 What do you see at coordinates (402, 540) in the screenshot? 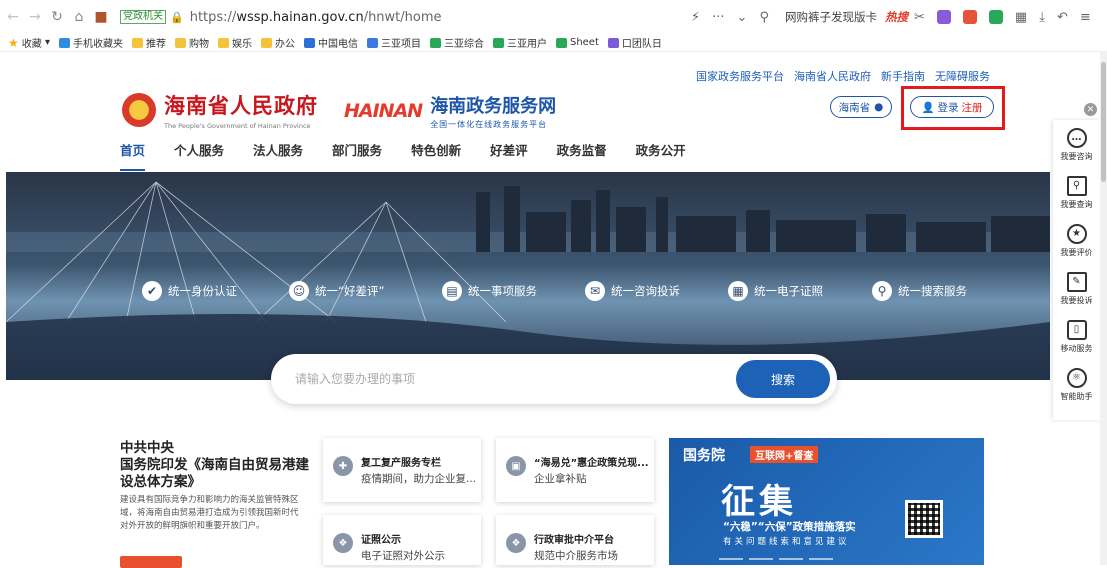
I see `card-license: ❖ 证照公示 电子证照对外公示` at bounding box center [402, 540].